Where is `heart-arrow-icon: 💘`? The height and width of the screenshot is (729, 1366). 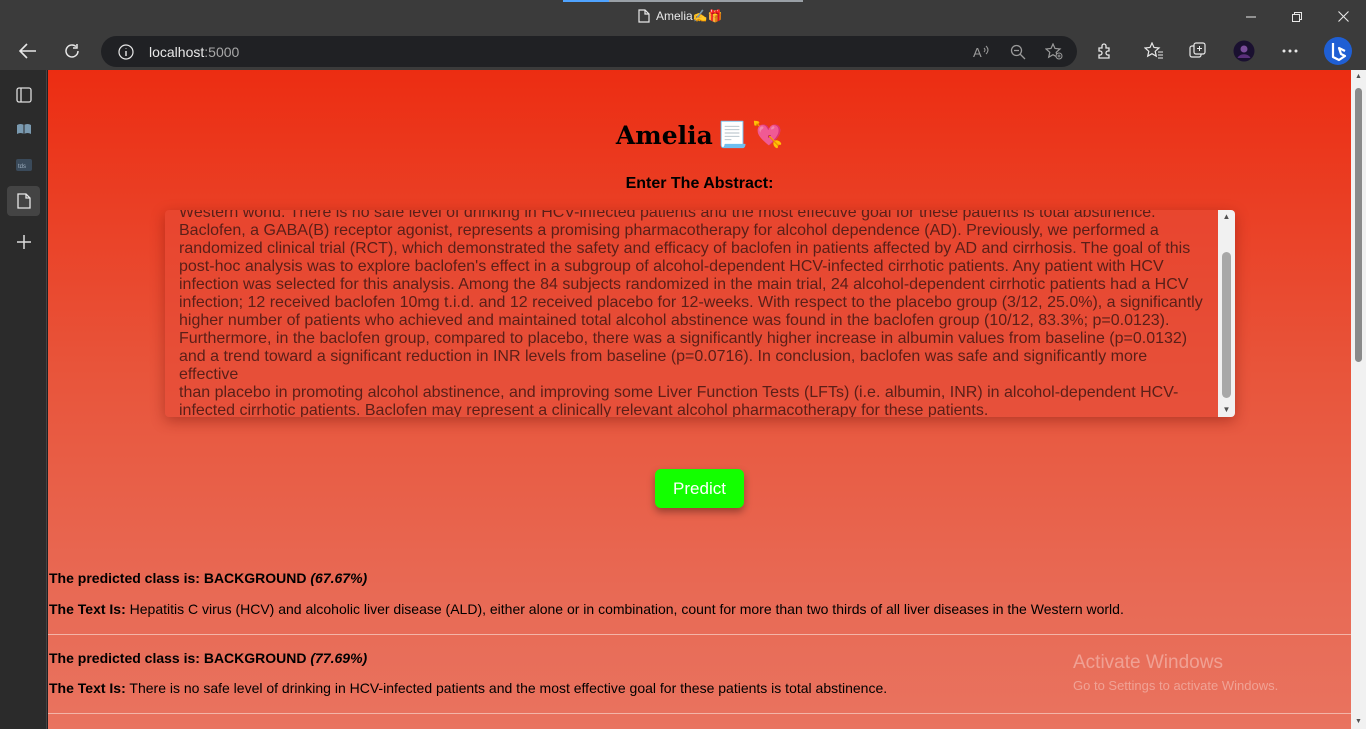 heart-arrow-icon: 💘 is located at coordinates (767, 134).